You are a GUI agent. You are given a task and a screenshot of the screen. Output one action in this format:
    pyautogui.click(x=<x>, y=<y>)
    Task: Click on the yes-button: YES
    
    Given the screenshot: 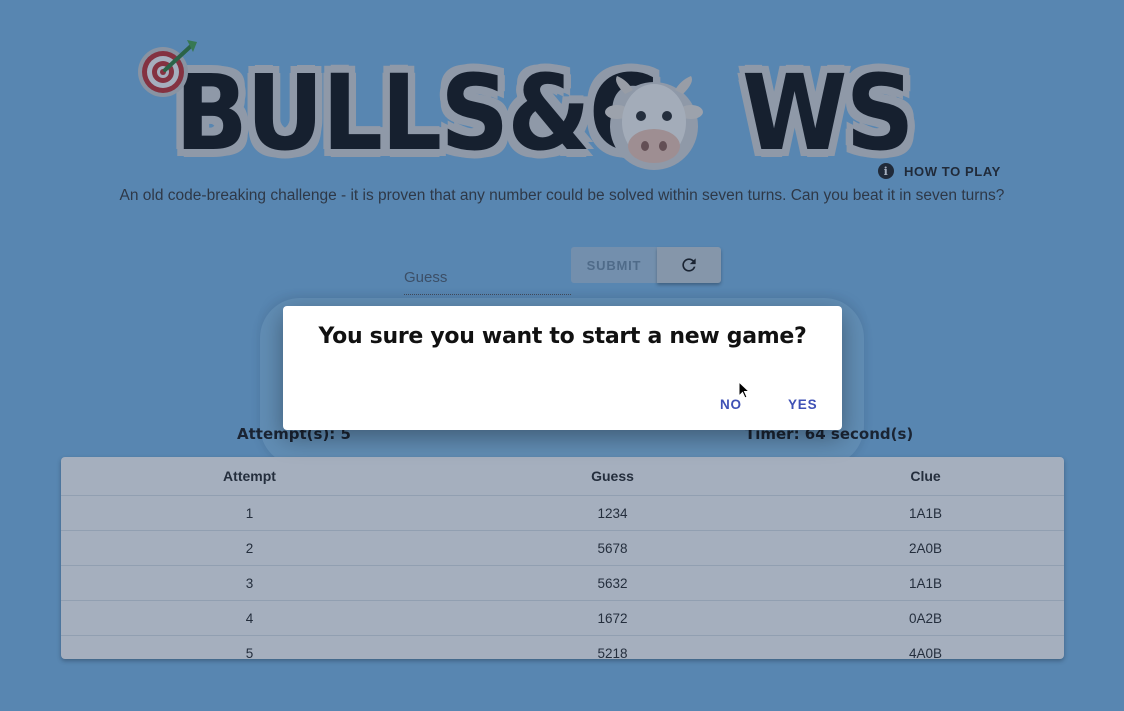 What is the action you would take?
    pyautogui.click(x=802, y=404)
    